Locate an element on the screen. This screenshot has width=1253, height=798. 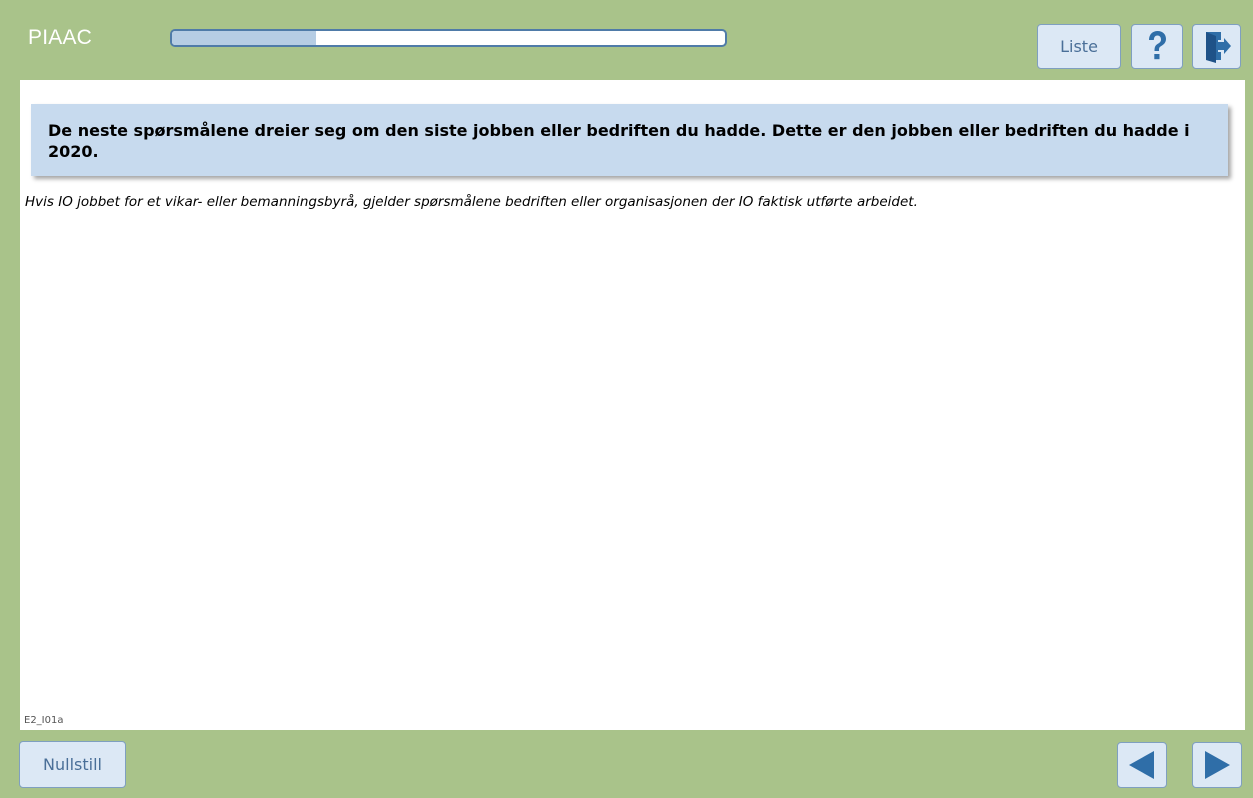
arrow-right-icon is located at coordinates (1217, 765).